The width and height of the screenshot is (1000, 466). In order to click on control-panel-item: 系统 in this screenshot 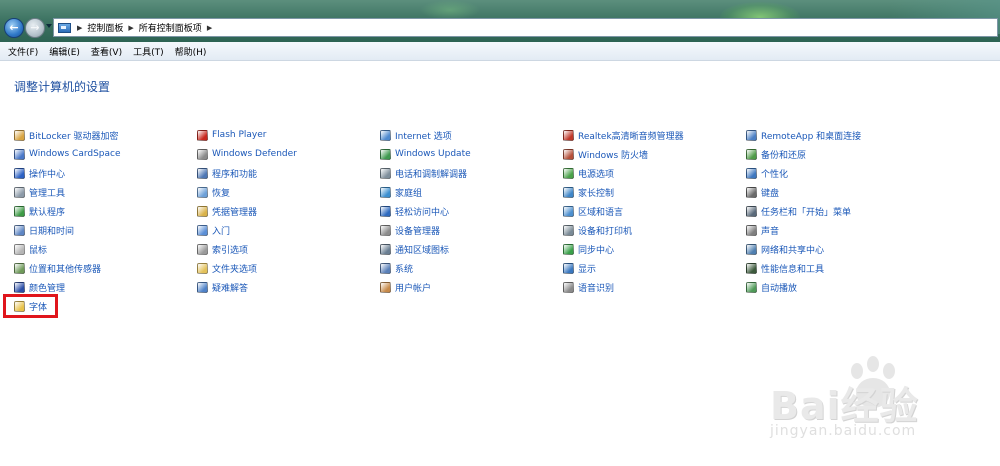, I will do `click(396, 268)`.